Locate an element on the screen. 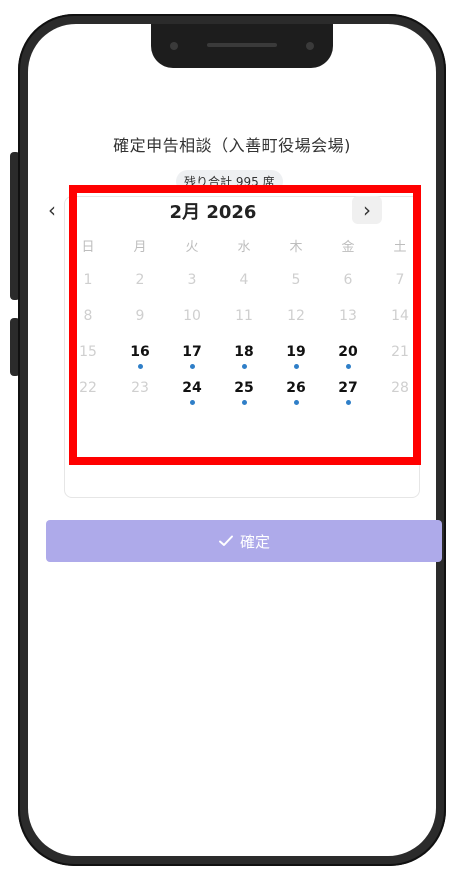 Image resolution: width=466 pixels, height=872 pixels. day-cell: 3 is located at coordinates (192, 290).